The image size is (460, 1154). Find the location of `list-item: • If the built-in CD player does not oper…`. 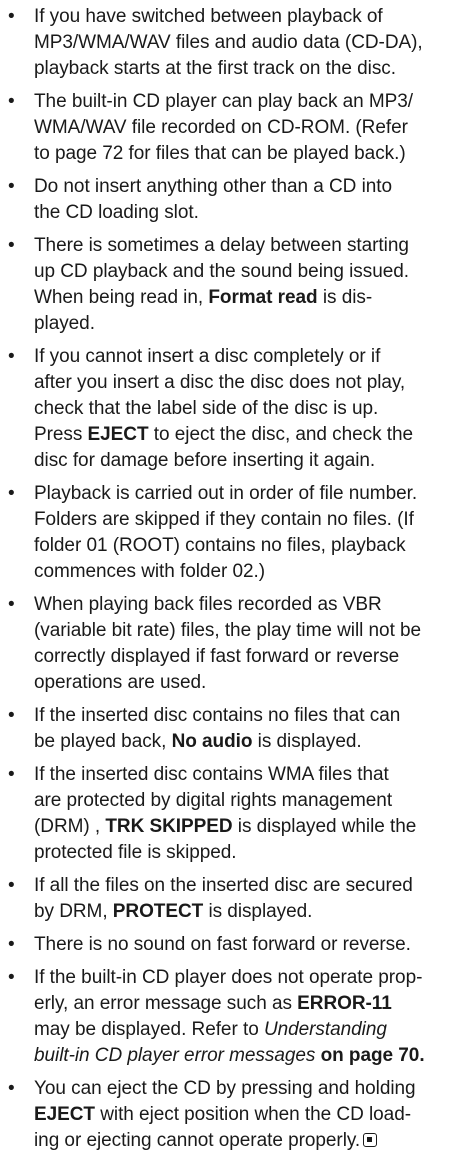

list-item: • If the built-in CD player does not oper… is located at coordinates (228, 1017).